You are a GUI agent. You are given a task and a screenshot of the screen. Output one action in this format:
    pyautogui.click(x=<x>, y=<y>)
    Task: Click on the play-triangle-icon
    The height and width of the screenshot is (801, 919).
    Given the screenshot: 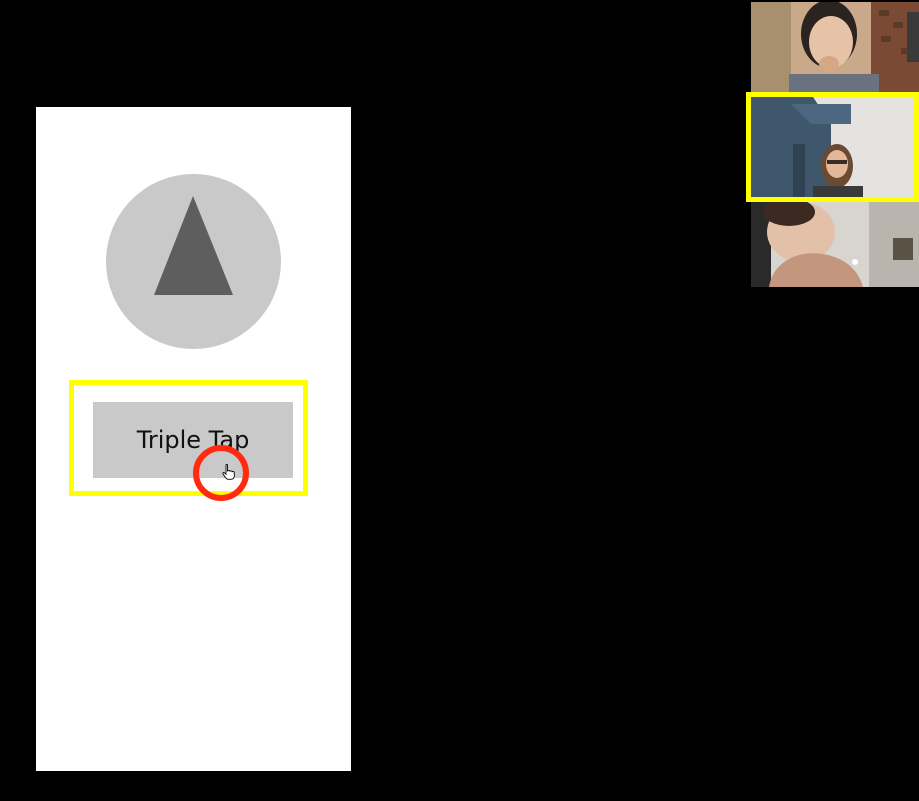 What is the action you would take?
    pyautogui.click(x=193, y=245)
    